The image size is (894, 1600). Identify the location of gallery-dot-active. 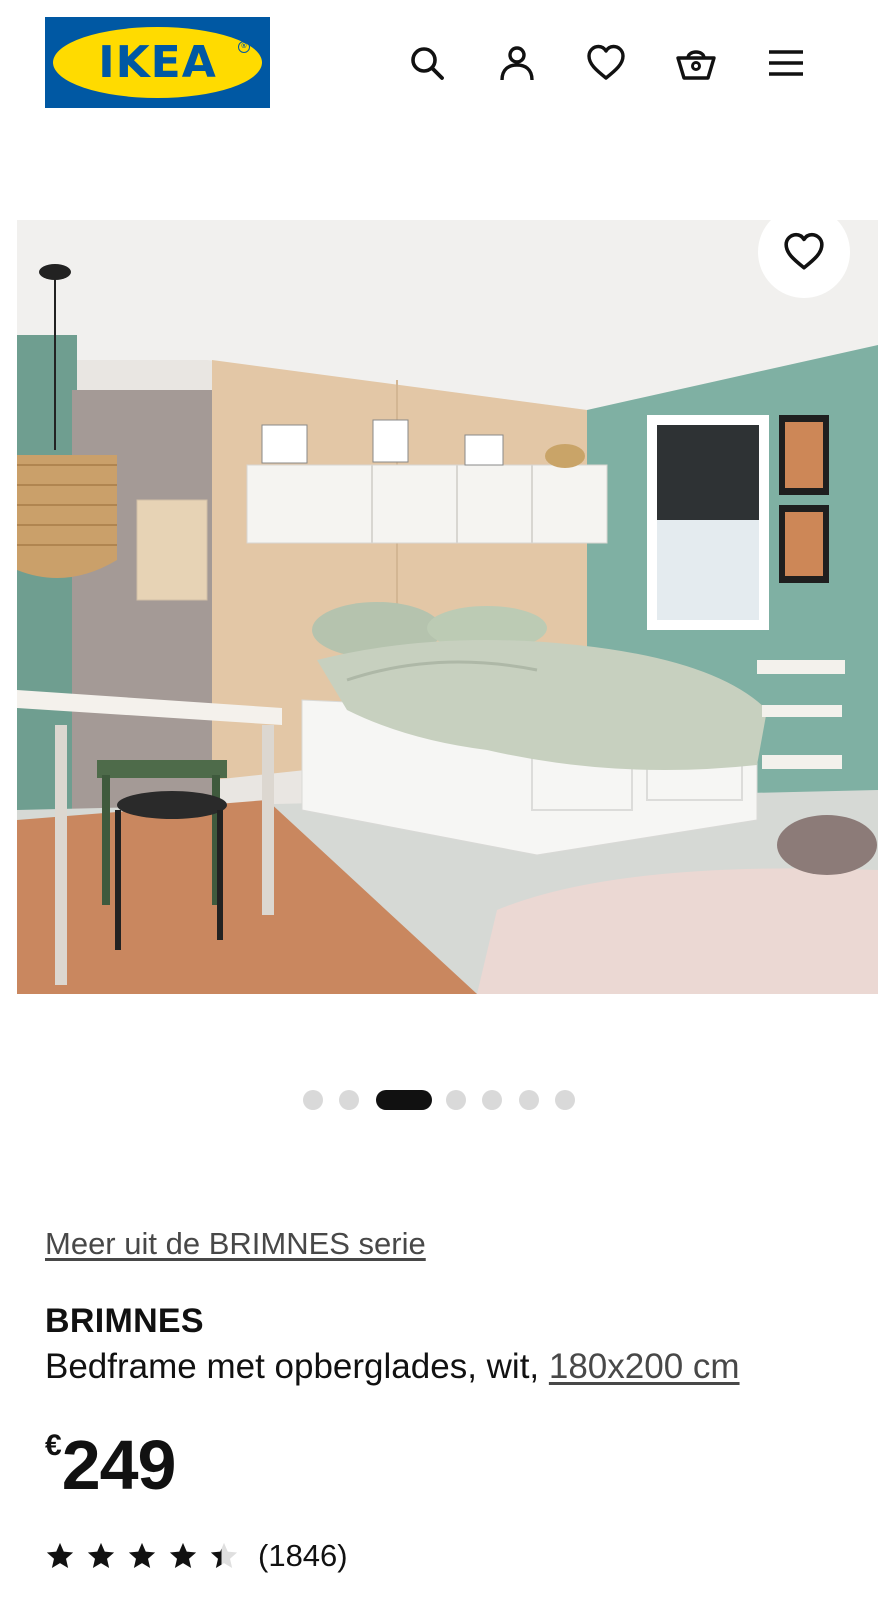
(404, 1100).